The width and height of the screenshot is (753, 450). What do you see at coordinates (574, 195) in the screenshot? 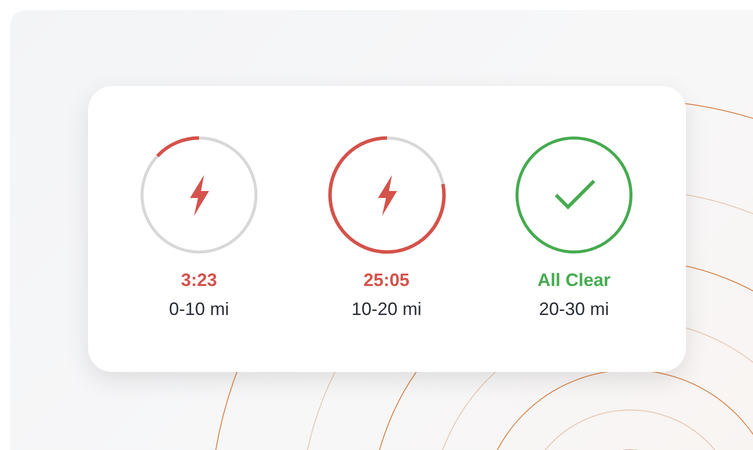
I see `check-circle-icon` at bounding box center [574, 195].